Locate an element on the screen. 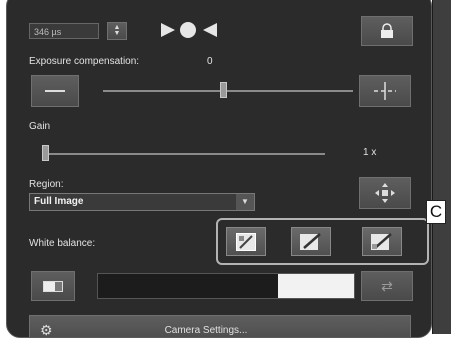 The height and width of the screenshot is (338, 458). region-label: Region: is located at coordinates (46, 184).